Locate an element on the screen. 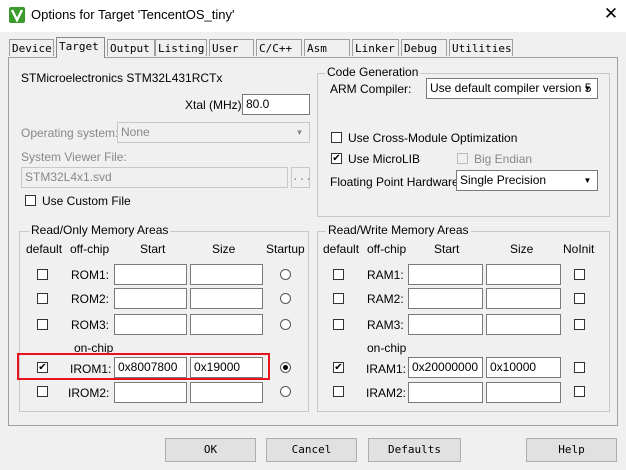 This screenshot has height=470, width=626. compiler-value: Use default compiler version 5 is located at coordinates (511, 88).